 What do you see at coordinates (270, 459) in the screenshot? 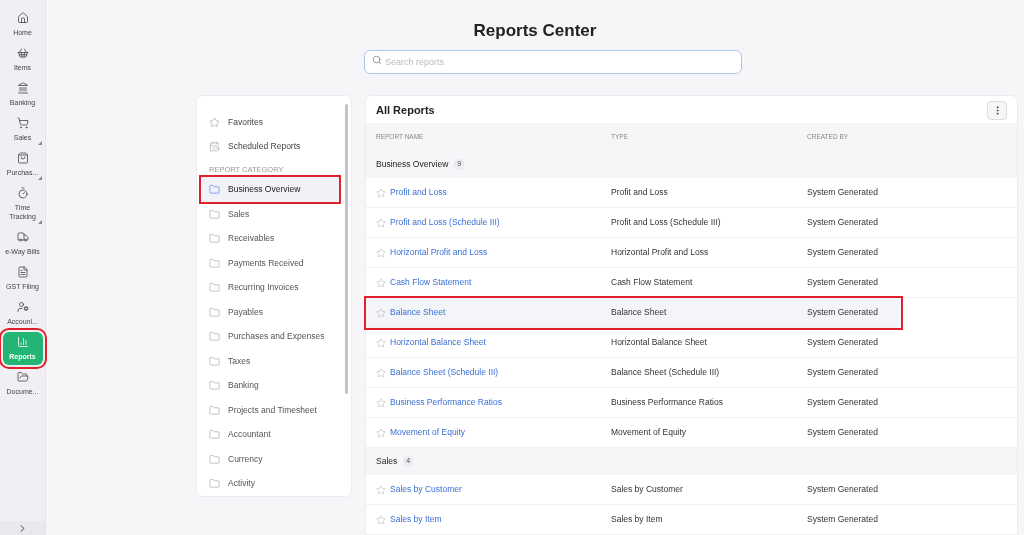
I see `category-item: Currency` at bounding box center [270, 459].